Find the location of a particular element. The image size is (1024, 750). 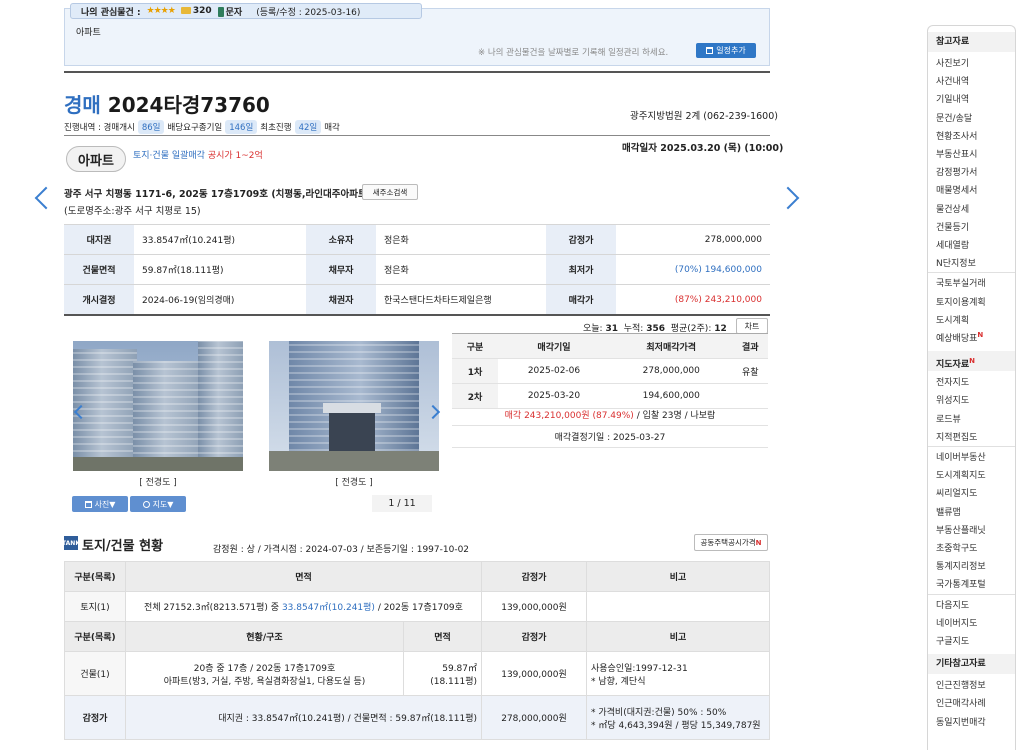

house-price-button: 공동주택공시가격 N is located at coordinates (731, 542).